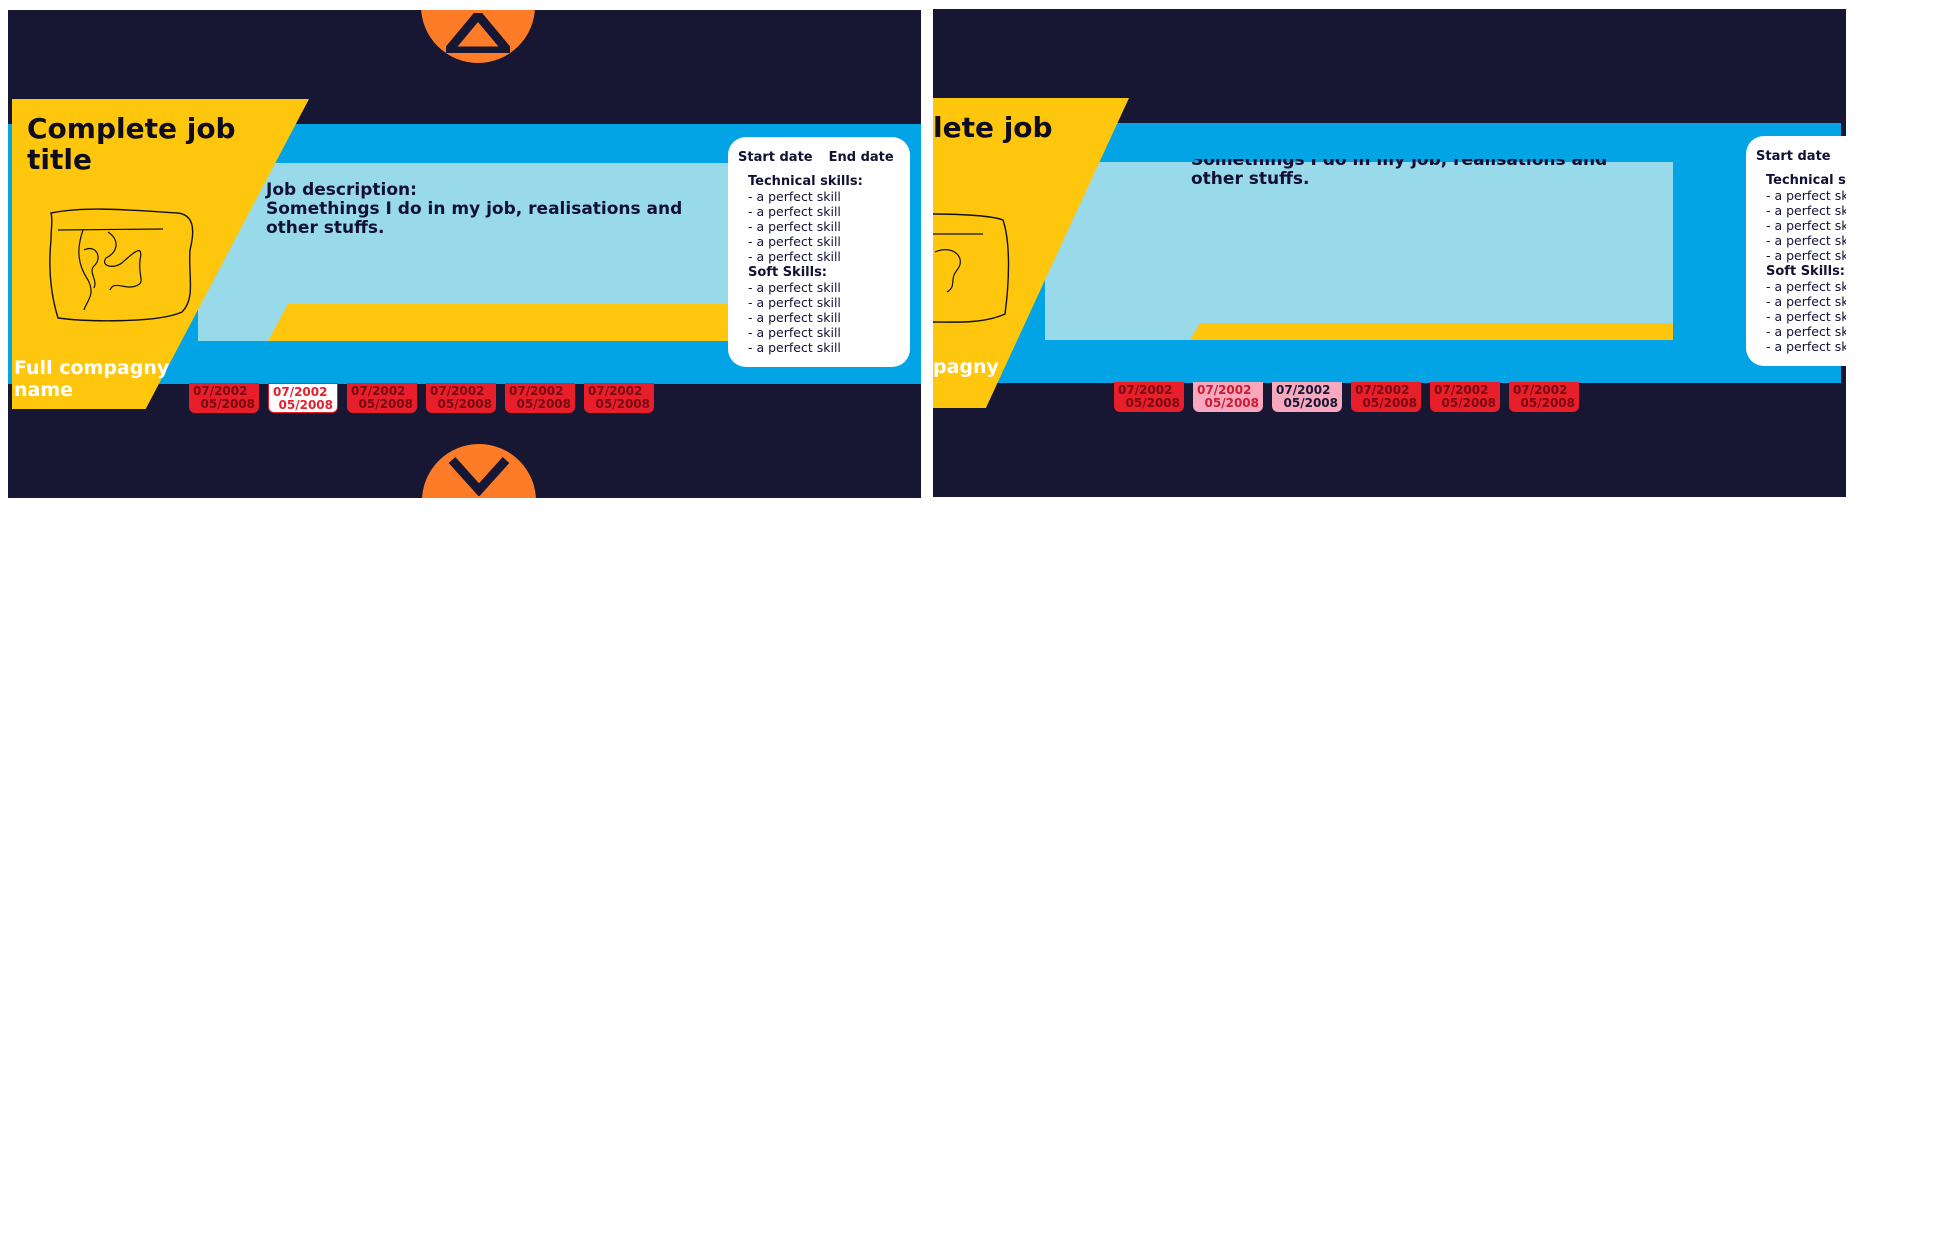 Image resolution: width=1936 pixels, height=1255 pixels. I want to click on next-button, so click(479, 471).